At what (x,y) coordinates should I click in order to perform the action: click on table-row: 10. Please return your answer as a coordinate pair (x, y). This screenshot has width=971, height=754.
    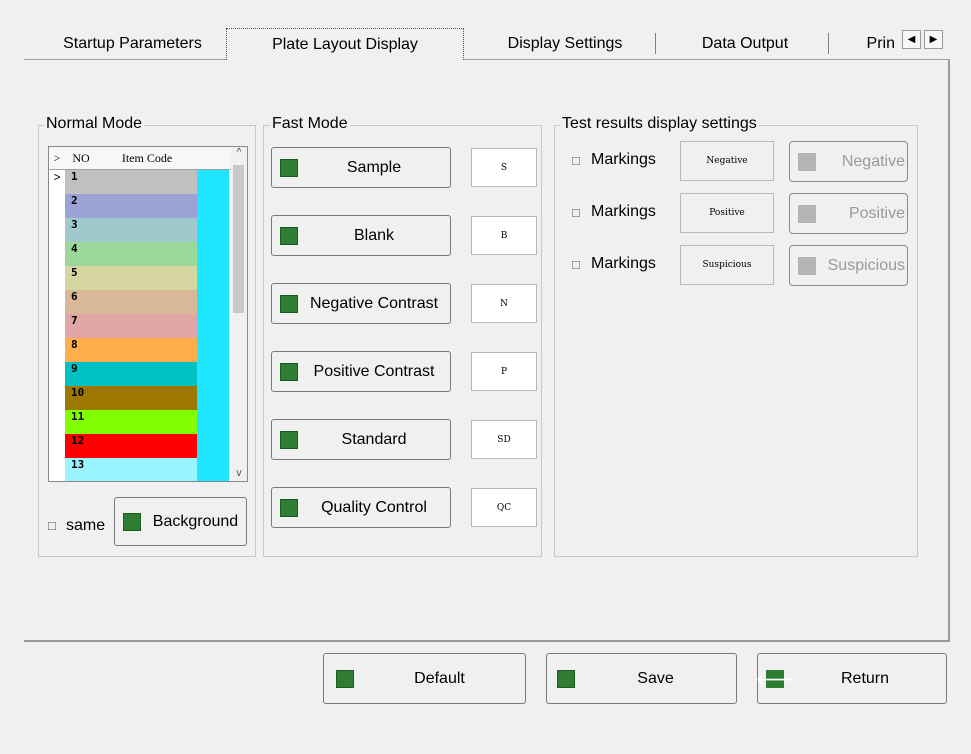
    Looking at the image, I should click on (139, 398).